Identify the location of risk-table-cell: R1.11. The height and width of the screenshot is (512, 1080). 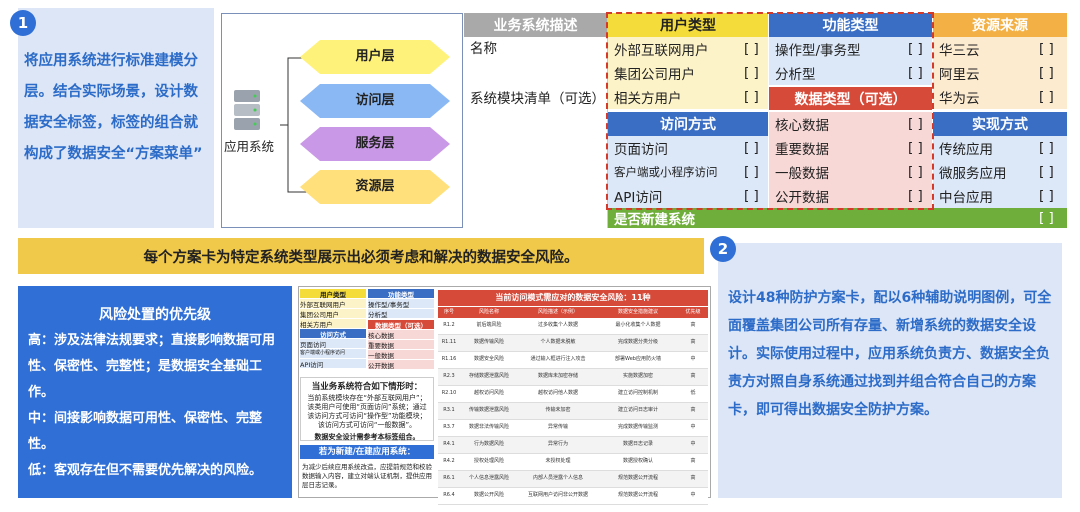
(449, 342).